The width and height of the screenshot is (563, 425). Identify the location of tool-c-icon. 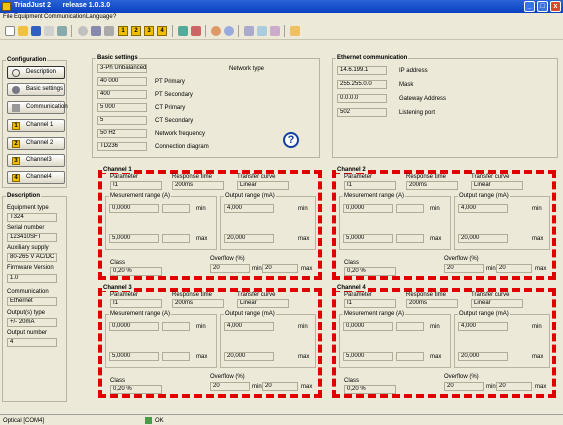
(275, 31).